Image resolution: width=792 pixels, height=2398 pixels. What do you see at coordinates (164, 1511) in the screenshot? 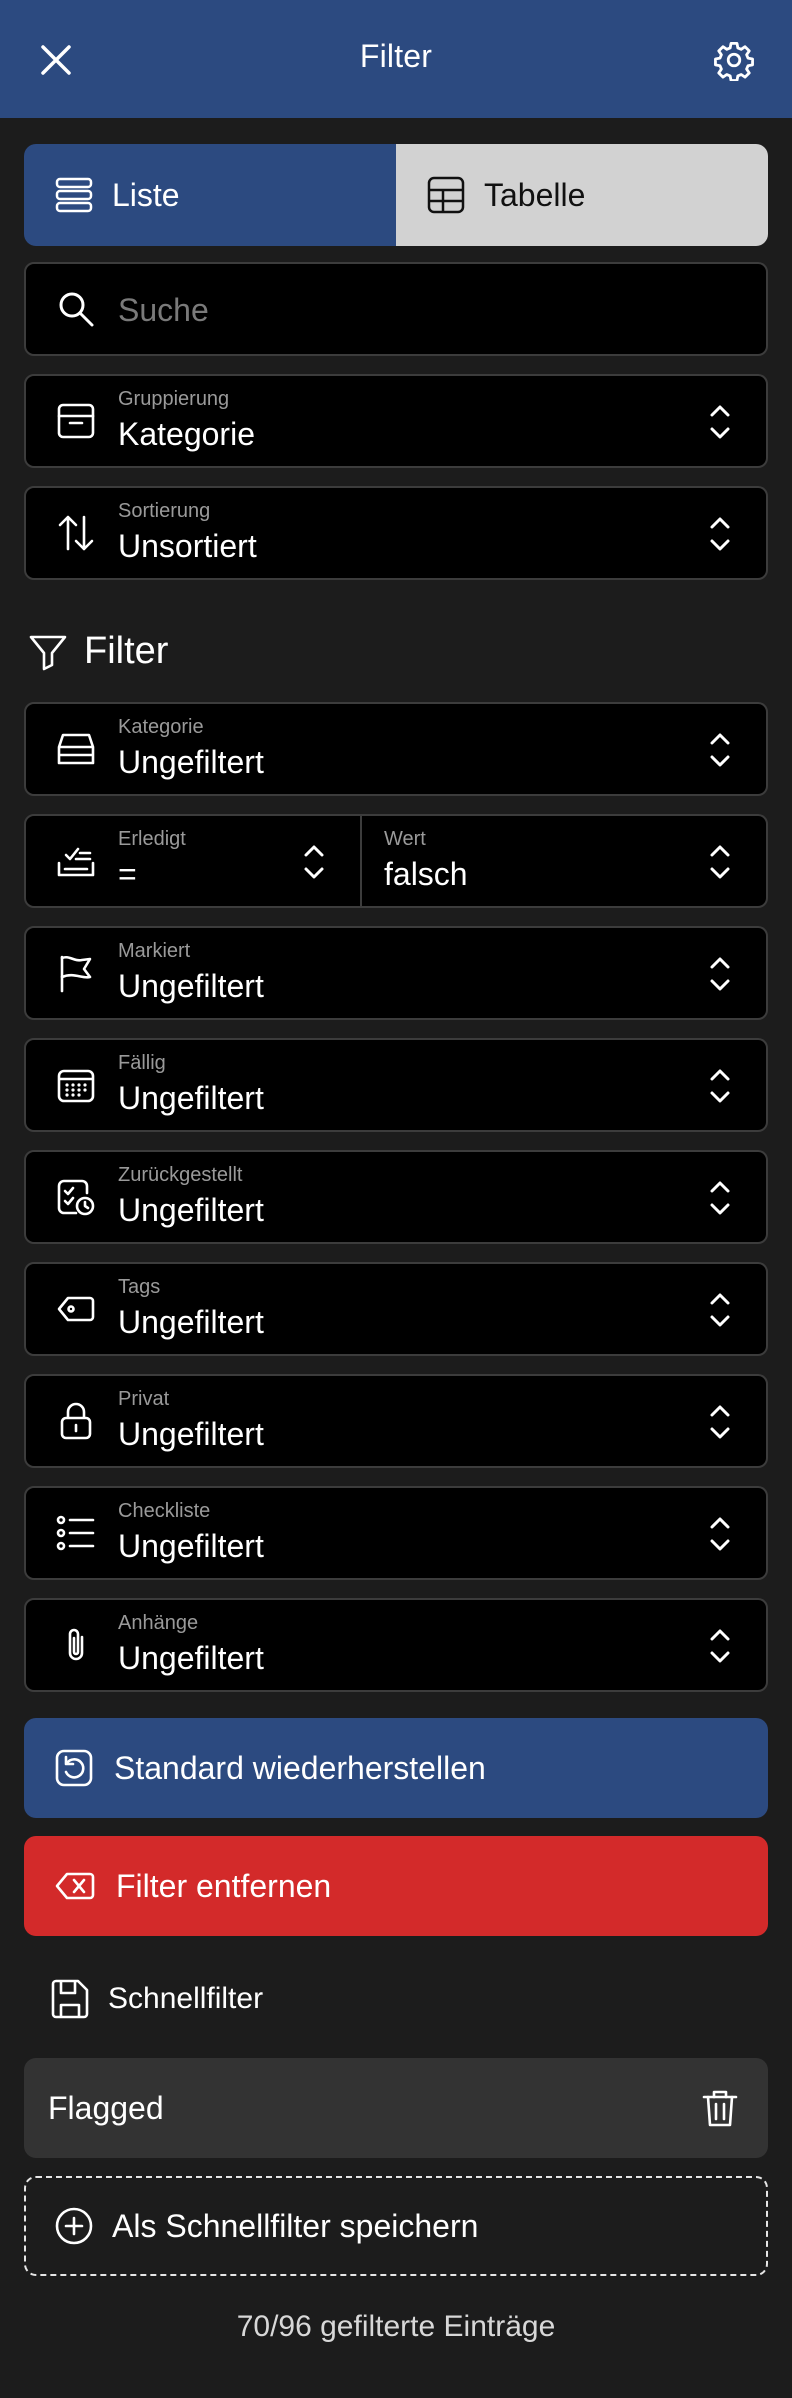
I see `checklist-label: Checkliste` at bounding box center [164, 1511].